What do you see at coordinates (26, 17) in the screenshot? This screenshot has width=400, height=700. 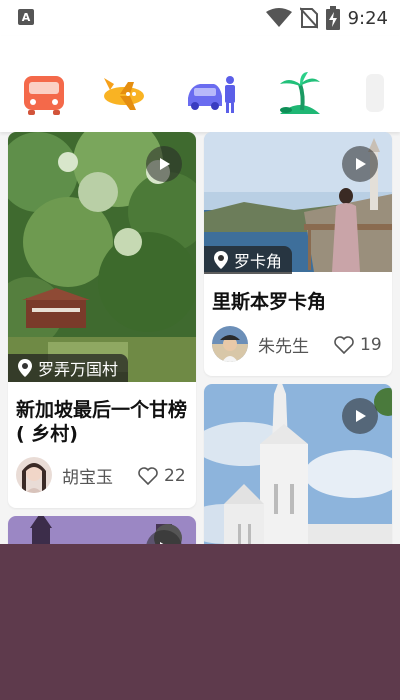 I see `notification-a-icon: A` at bounding box center [26, 17].